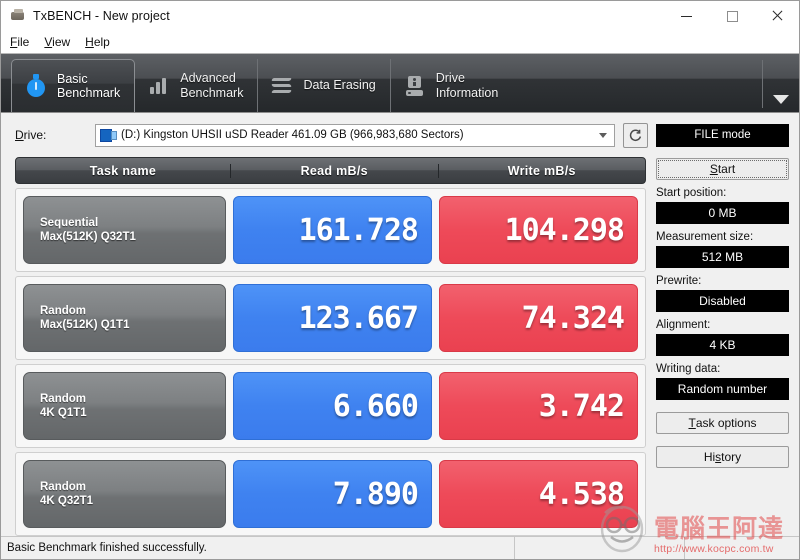  What do you see at coordinates (335, 170) in the screenshot?
I see `column-header-read: Read mB/s` at bounding box center [335, 170].